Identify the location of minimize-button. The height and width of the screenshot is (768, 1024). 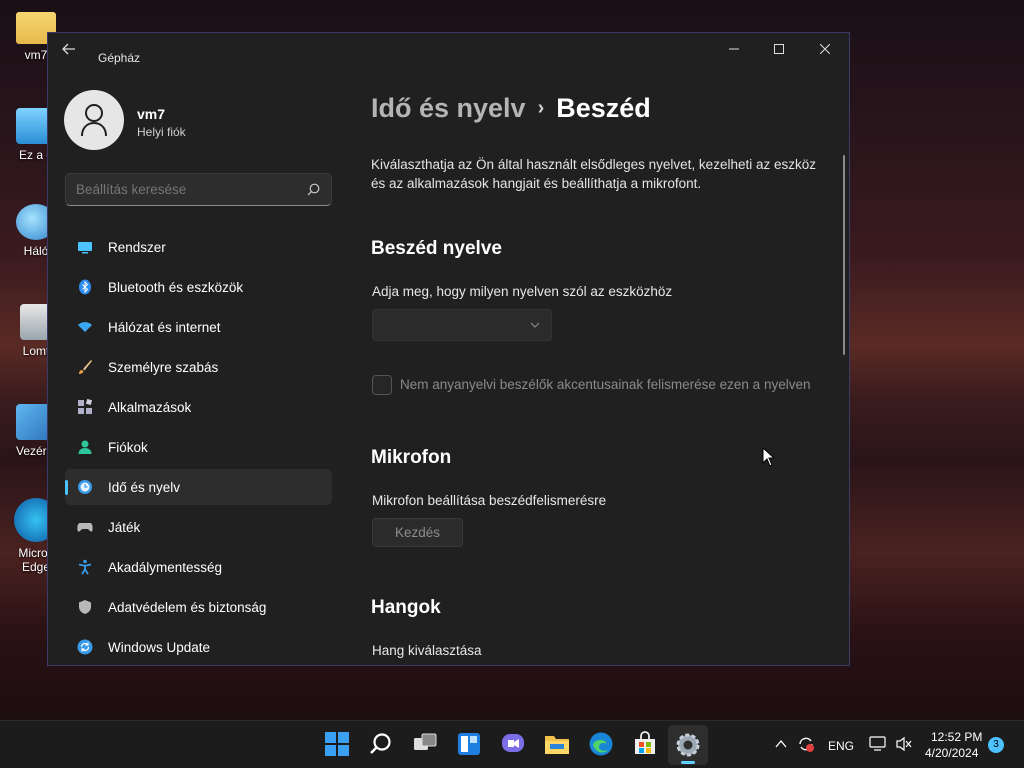
(734, 54).